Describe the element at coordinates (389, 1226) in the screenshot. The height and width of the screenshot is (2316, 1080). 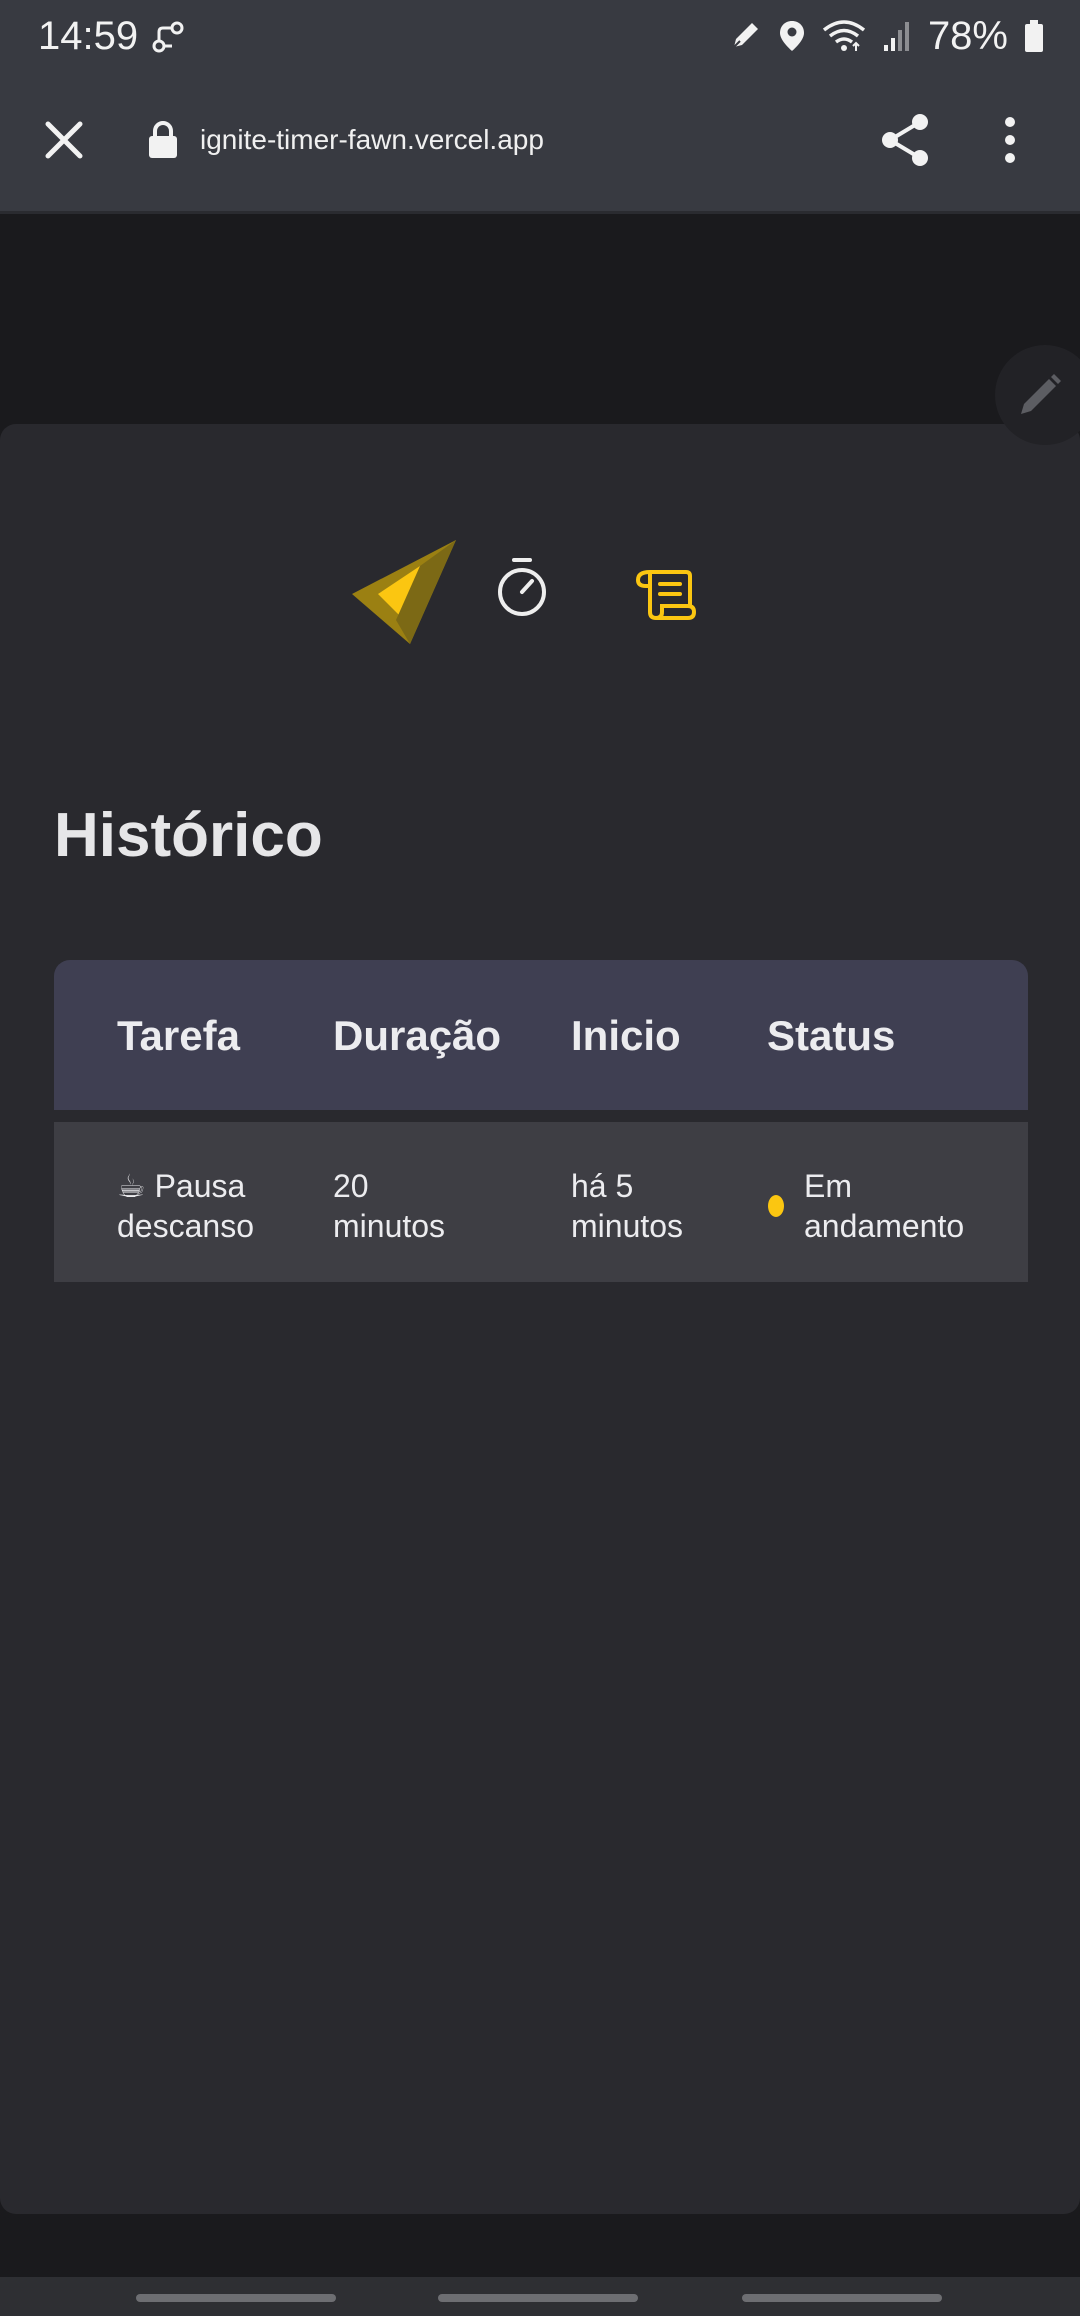
I see `cell-duration-line2: minutos` at that location.